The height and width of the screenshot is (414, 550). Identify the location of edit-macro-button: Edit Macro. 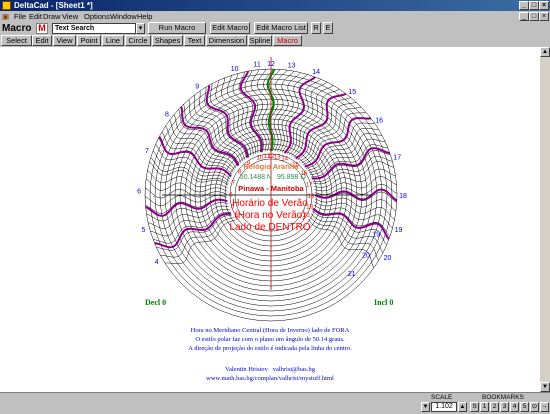
(230, 28).